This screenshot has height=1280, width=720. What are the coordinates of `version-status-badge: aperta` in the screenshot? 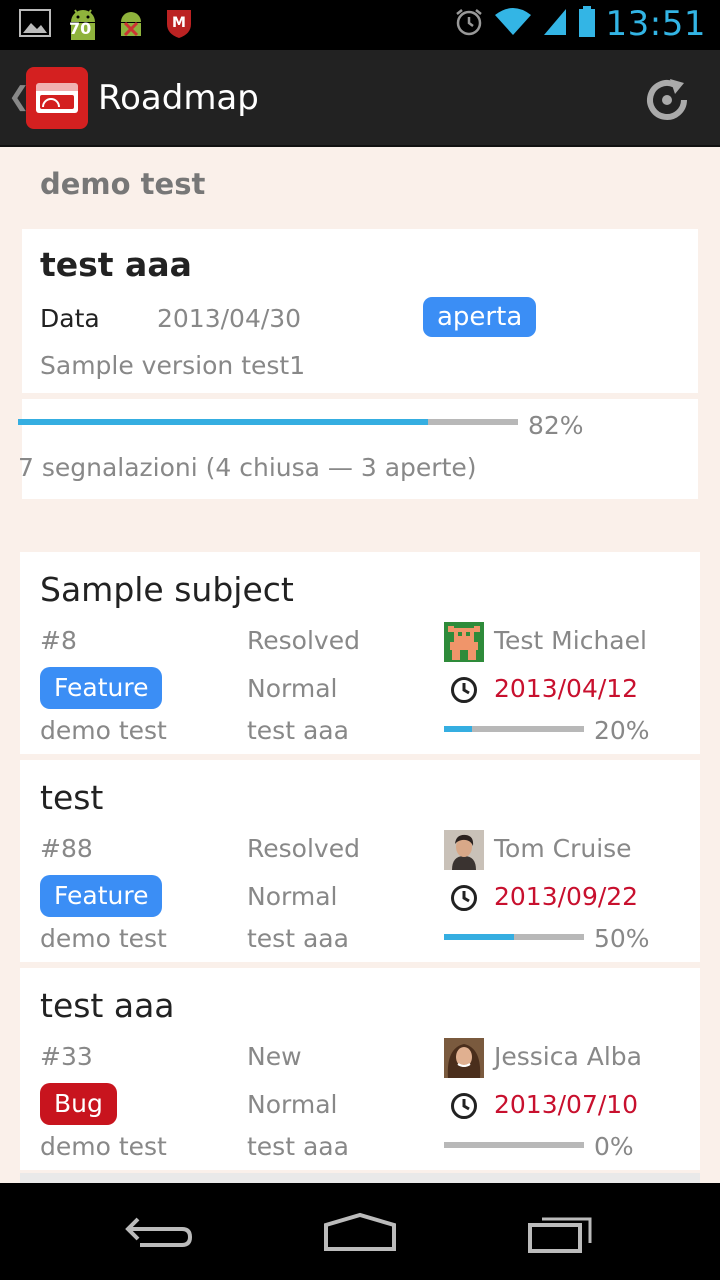 It's located at (480, 317).